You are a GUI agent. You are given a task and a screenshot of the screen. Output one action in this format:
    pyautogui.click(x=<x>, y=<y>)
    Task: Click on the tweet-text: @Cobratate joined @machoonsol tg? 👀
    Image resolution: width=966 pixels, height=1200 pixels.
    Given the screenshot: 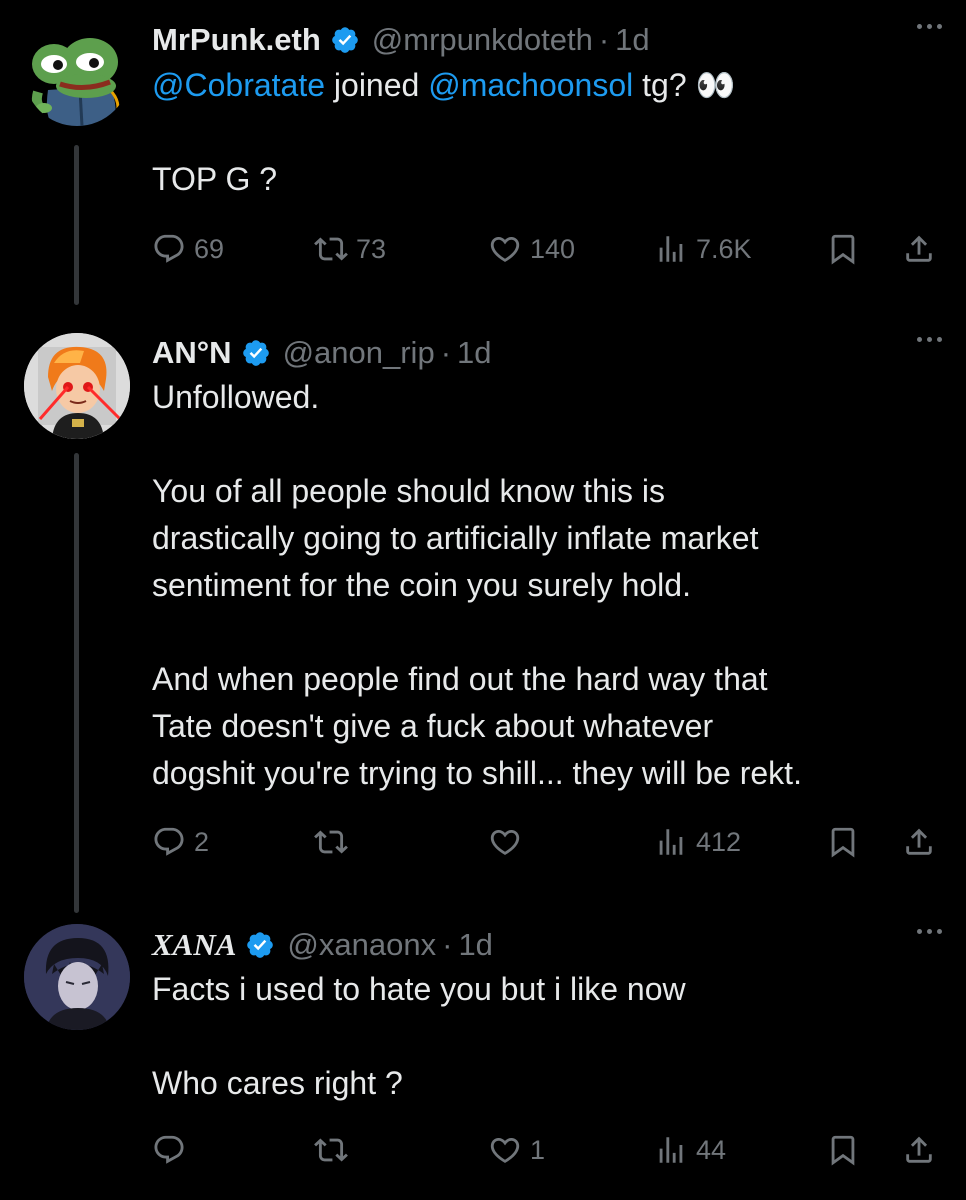 What is the action you would take?
    pyautogui.click(x=547, y=85)
    